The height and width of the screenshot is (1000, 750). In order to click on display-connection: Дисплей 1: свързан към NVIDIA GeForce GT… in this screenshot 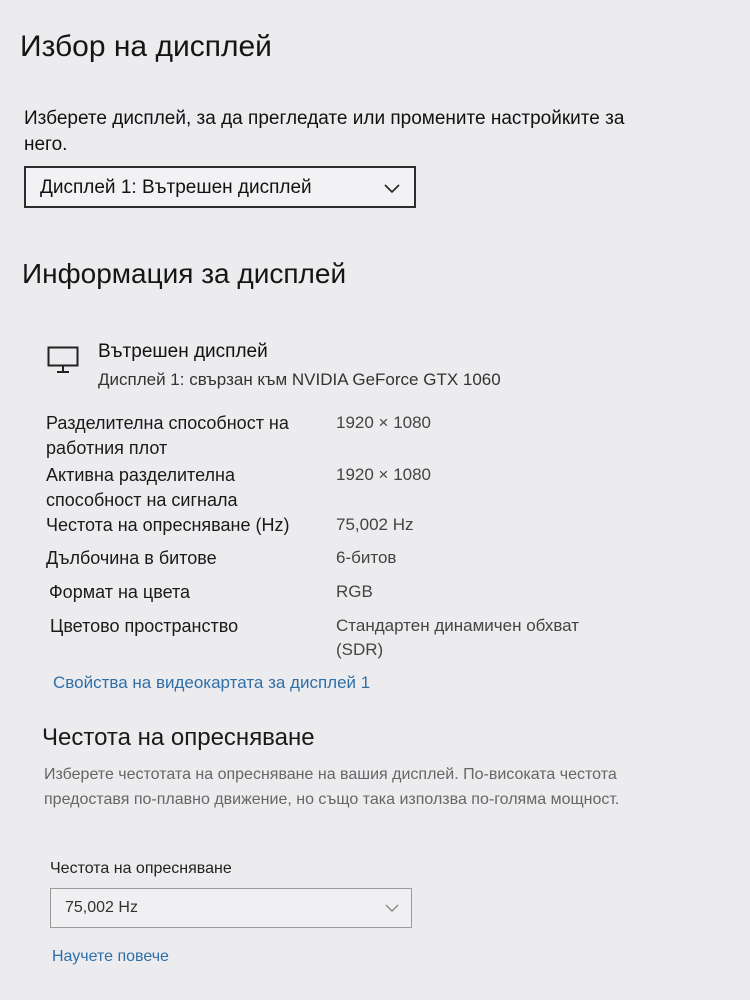, I will do `click(299, 379)`.